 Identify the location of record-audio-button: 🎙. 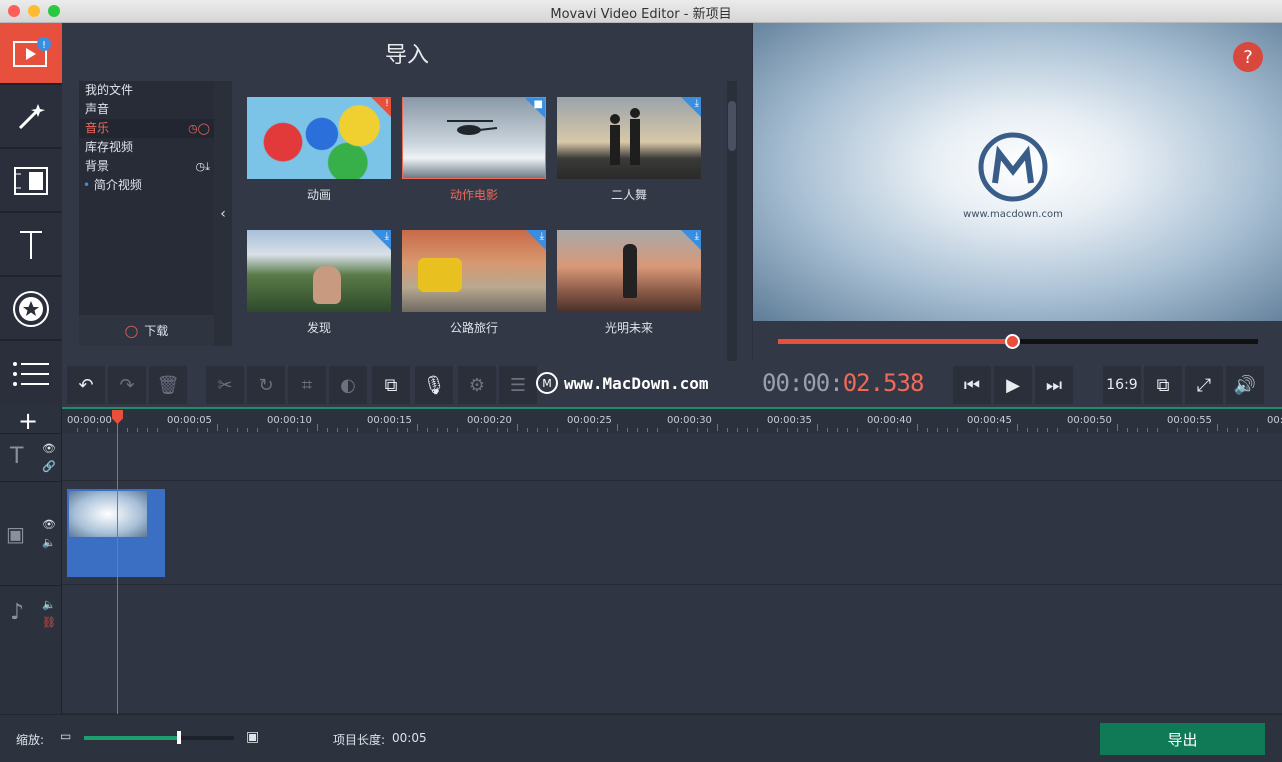
(434, 385).